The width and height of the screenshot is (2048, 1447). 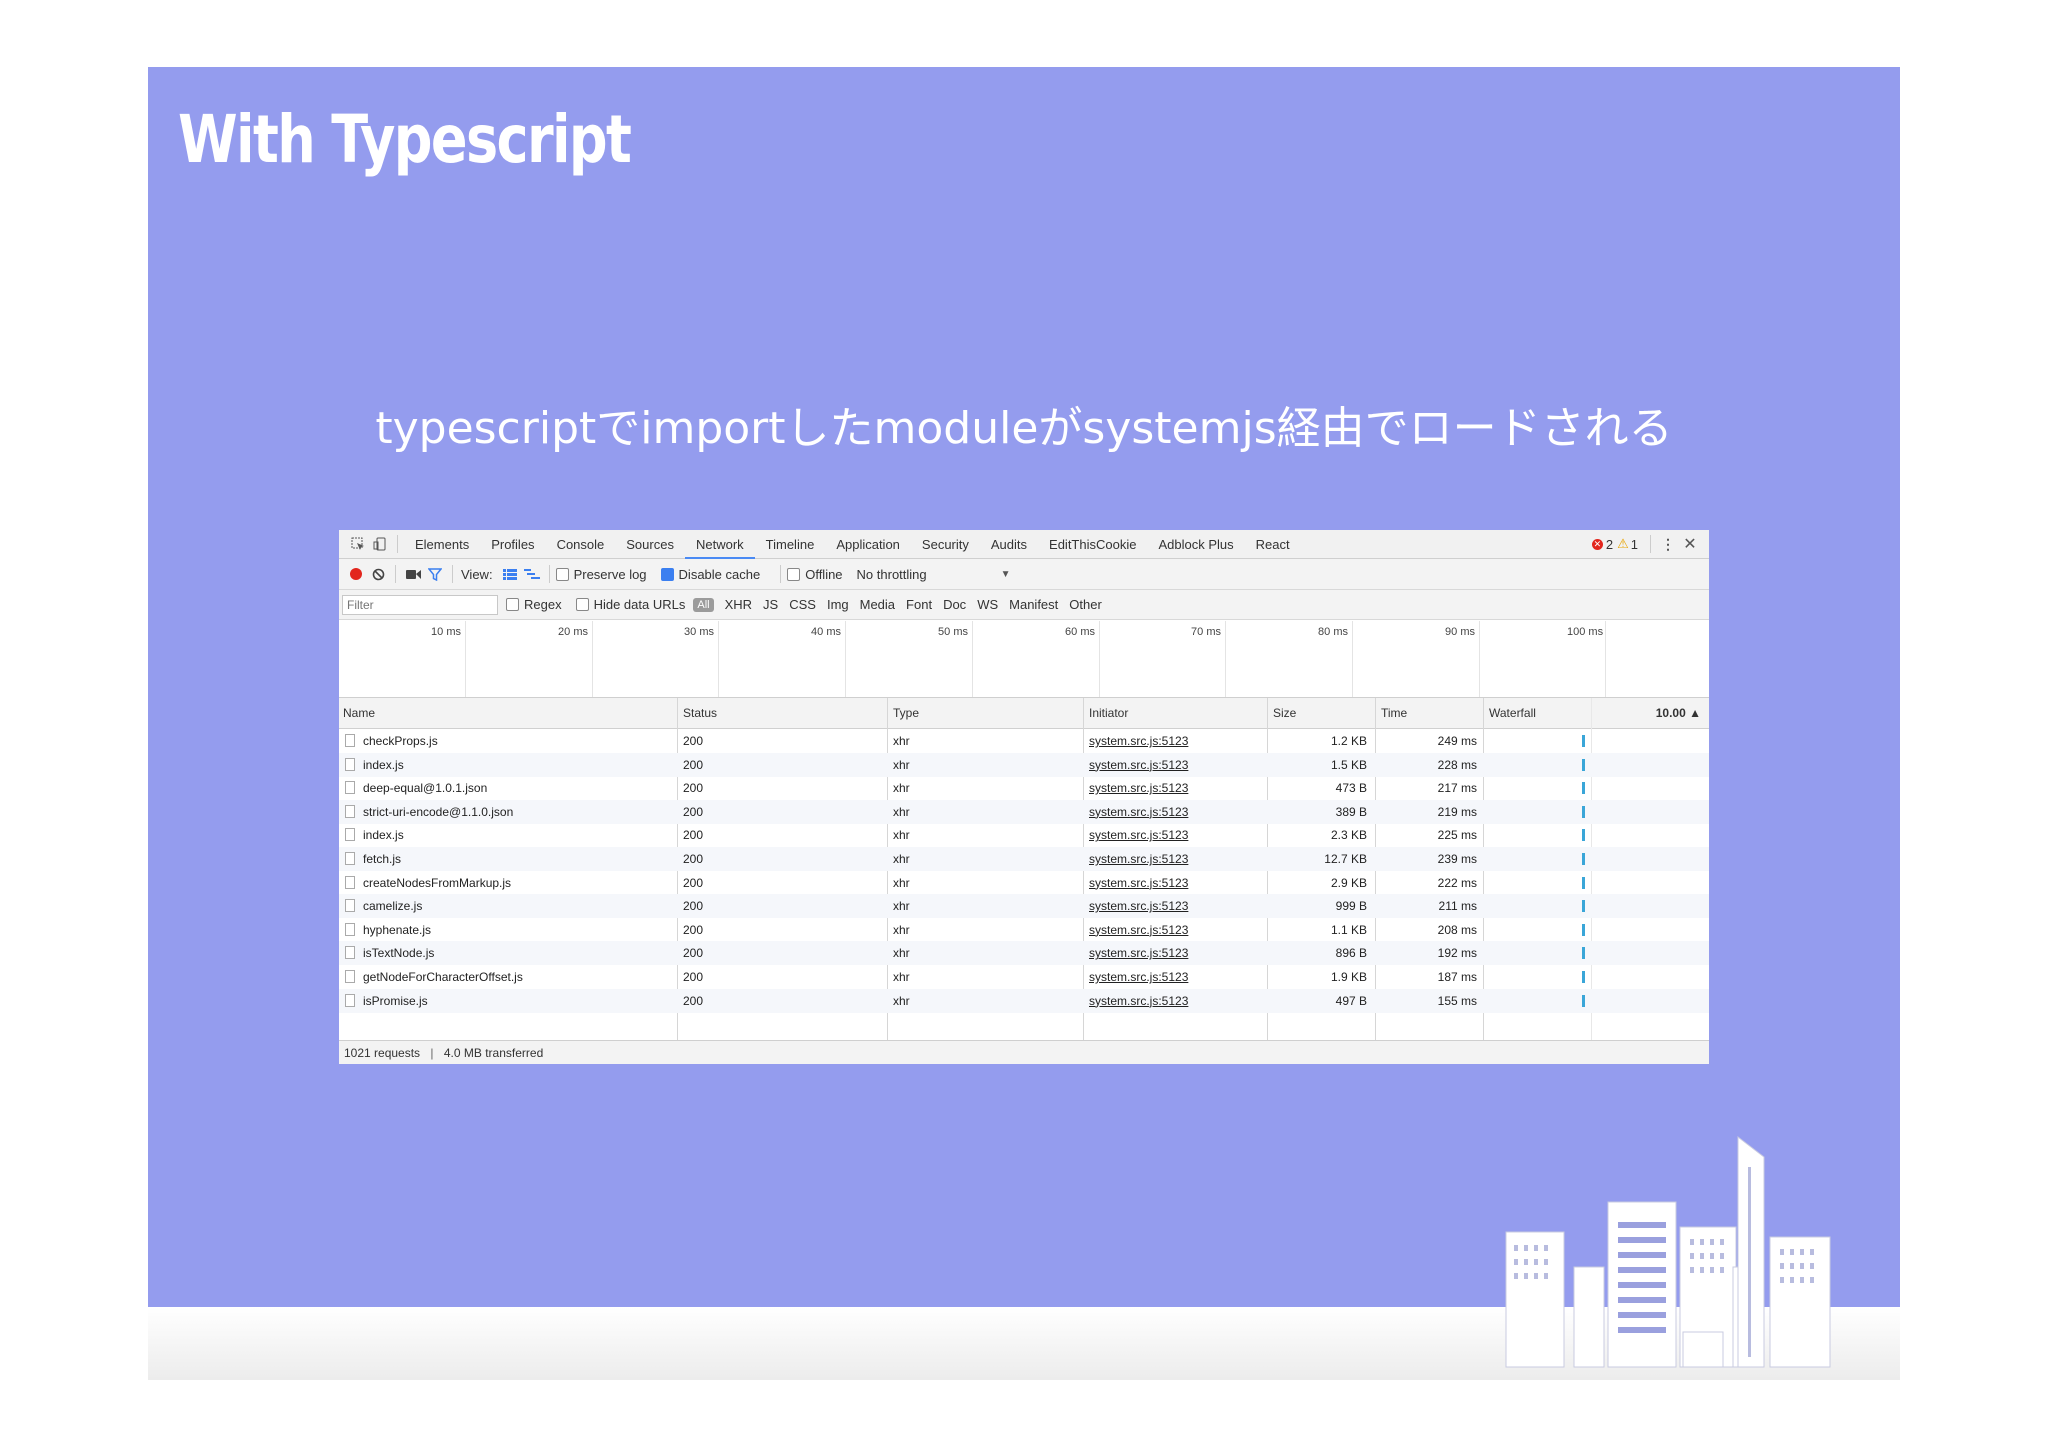 What do you see at coordinates (534, 604) in the screenshot?
I see `regex-checkbox: Regex` at bounding box center [534, 604].